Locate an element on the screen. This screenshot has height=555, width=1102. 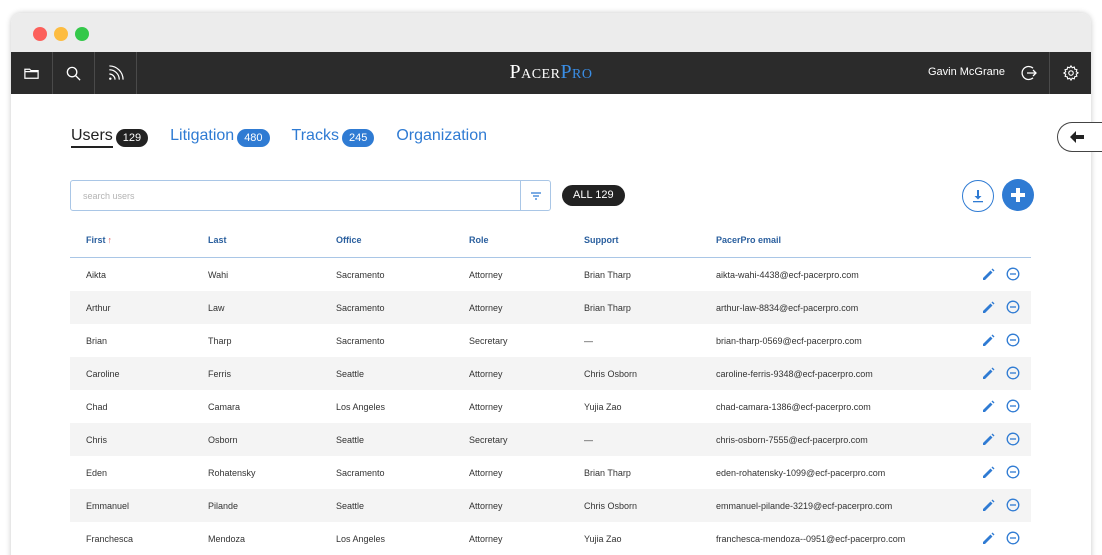
filter-all-pill: ALL 129 is located at coordinates (593, 195).